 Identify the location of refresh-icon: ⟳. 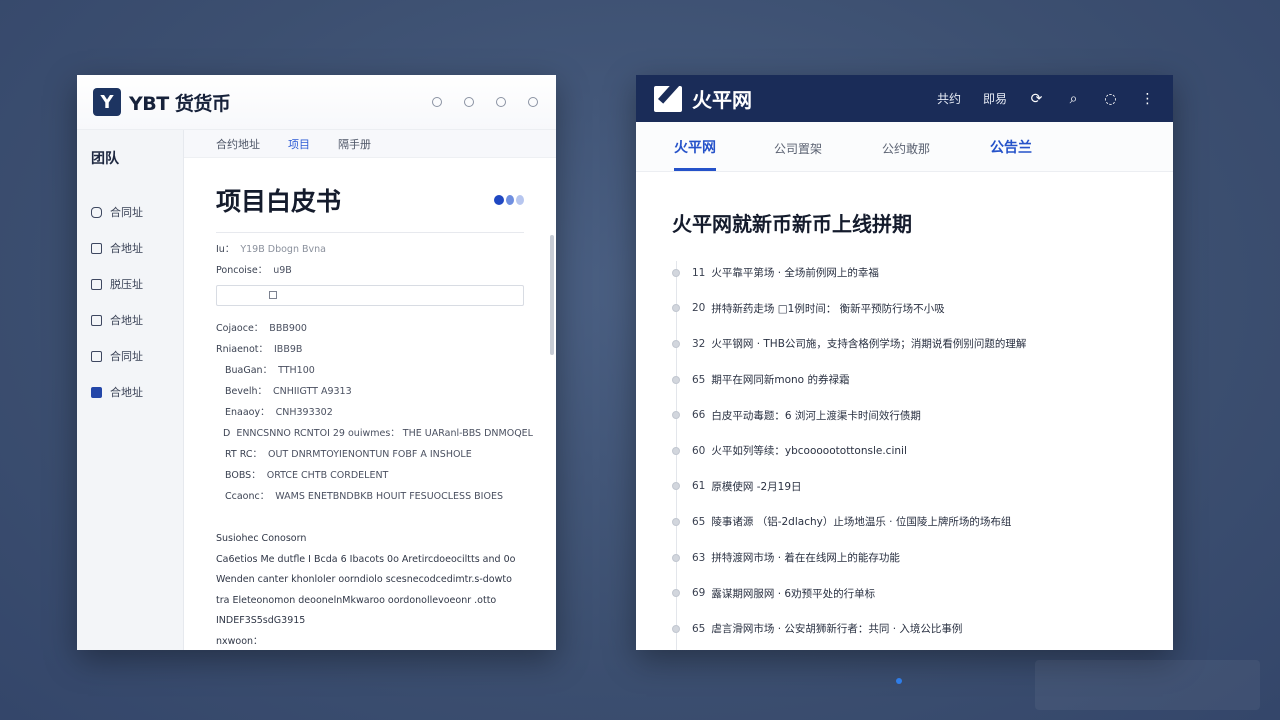
(1036, 99).